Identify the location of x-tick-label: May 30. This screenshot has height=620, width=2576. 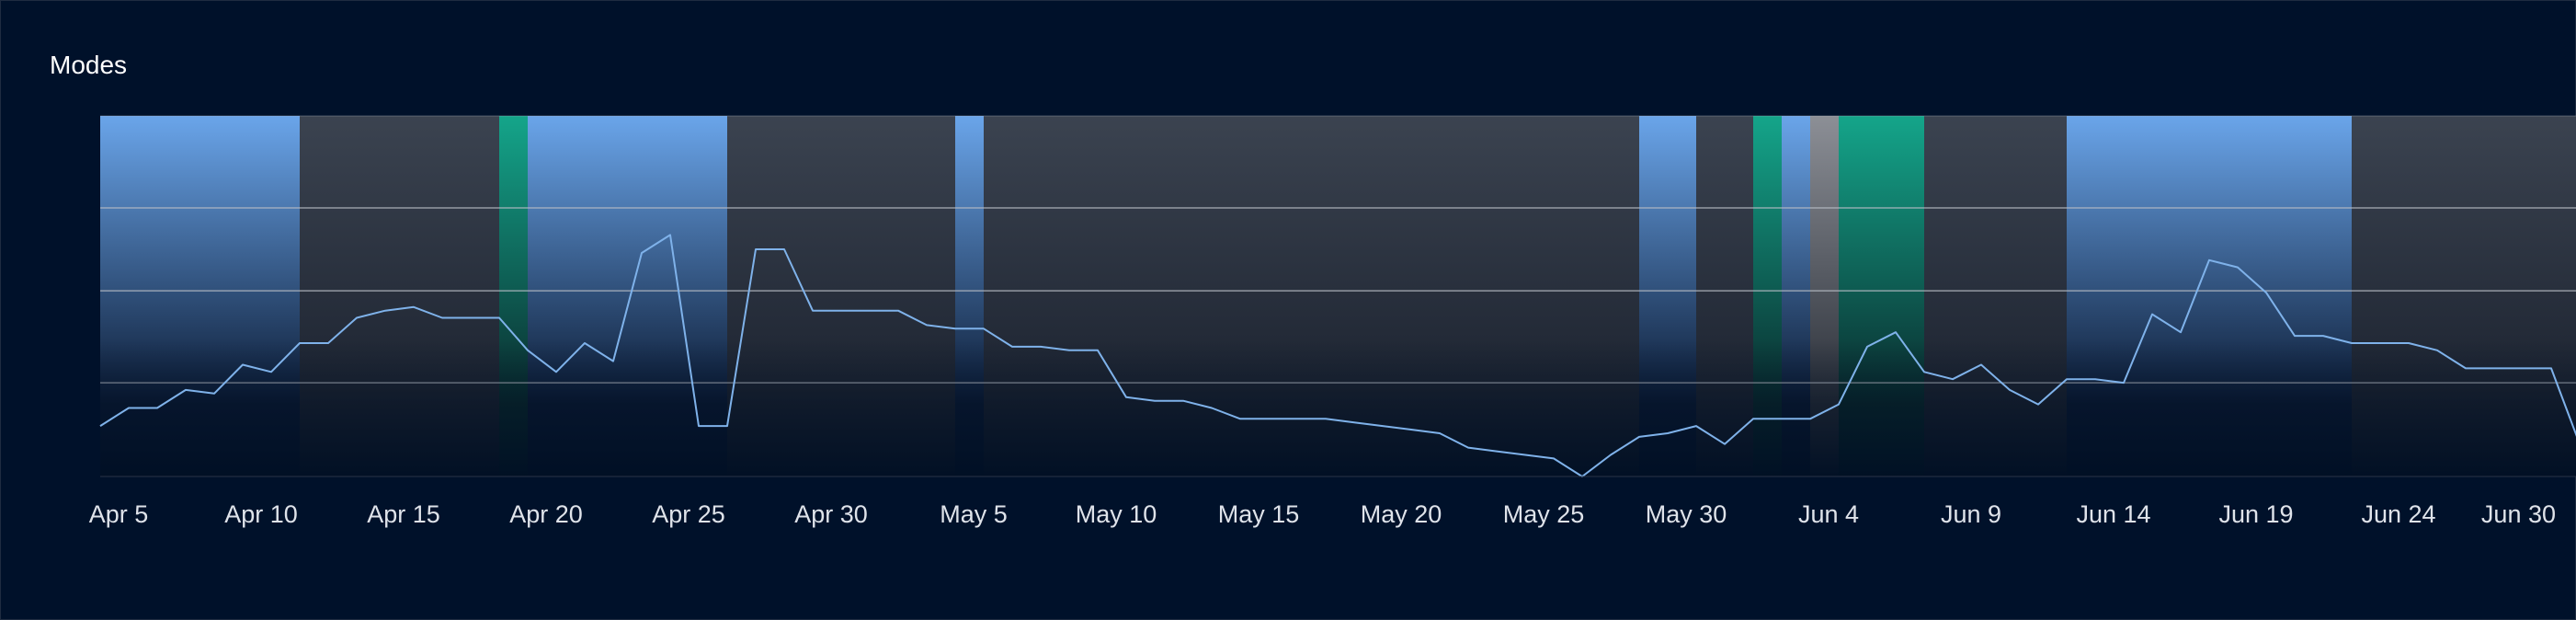
(1686, 514).